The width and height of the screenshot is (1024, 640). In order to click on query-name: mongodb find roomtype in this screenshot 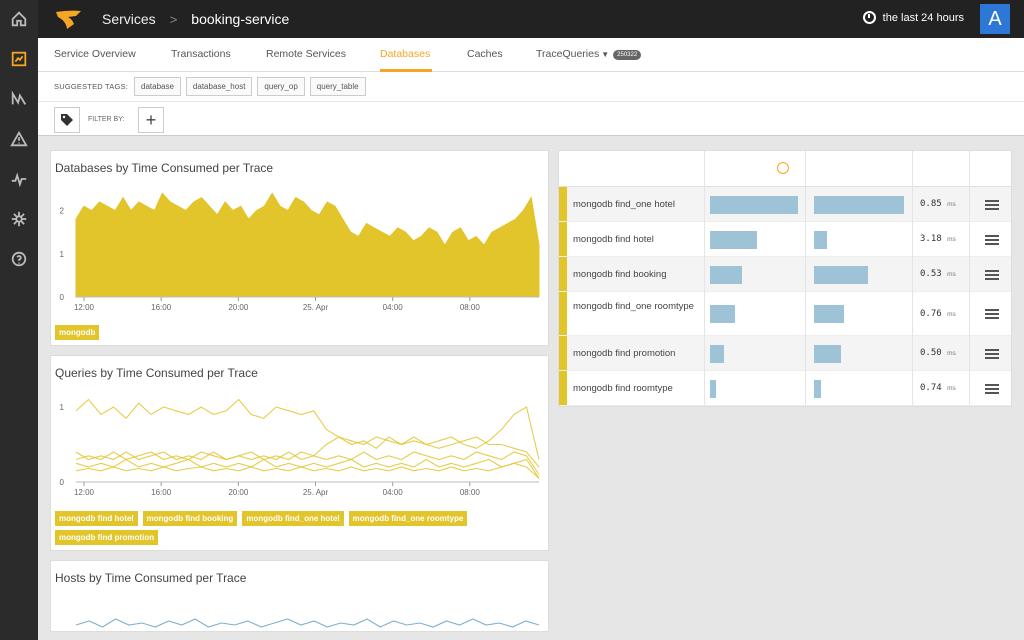, I will do `click(635, 388)`.